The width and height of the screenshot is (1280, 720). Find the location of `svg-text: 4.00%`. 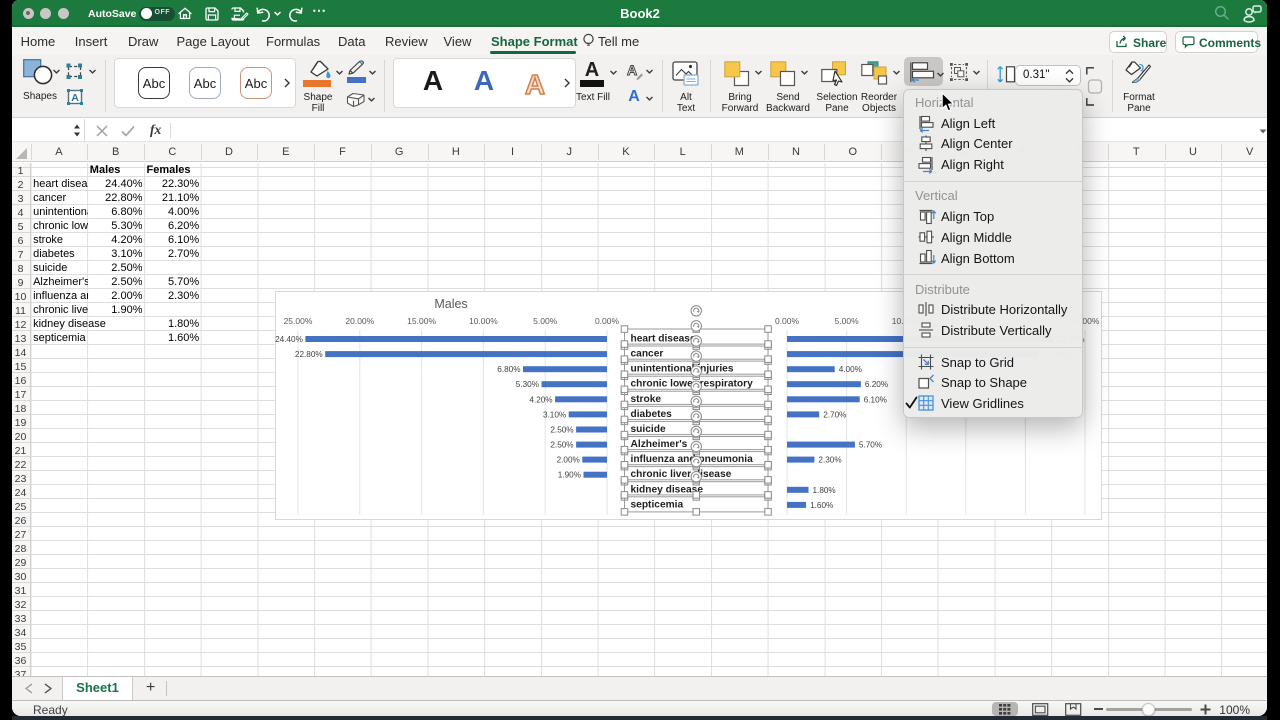

svg-text: 4.00% is located at coordinates (850, 369).